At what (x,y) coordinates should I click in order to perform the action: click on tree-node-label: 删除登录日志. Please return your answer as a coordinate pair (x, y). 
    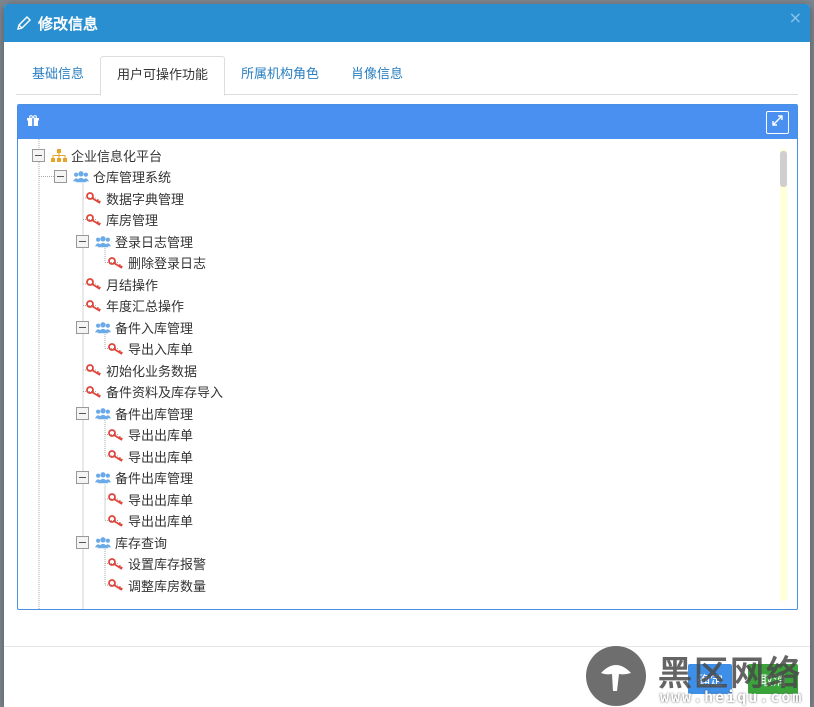
    Looking at the image, I should click on (167, 264).